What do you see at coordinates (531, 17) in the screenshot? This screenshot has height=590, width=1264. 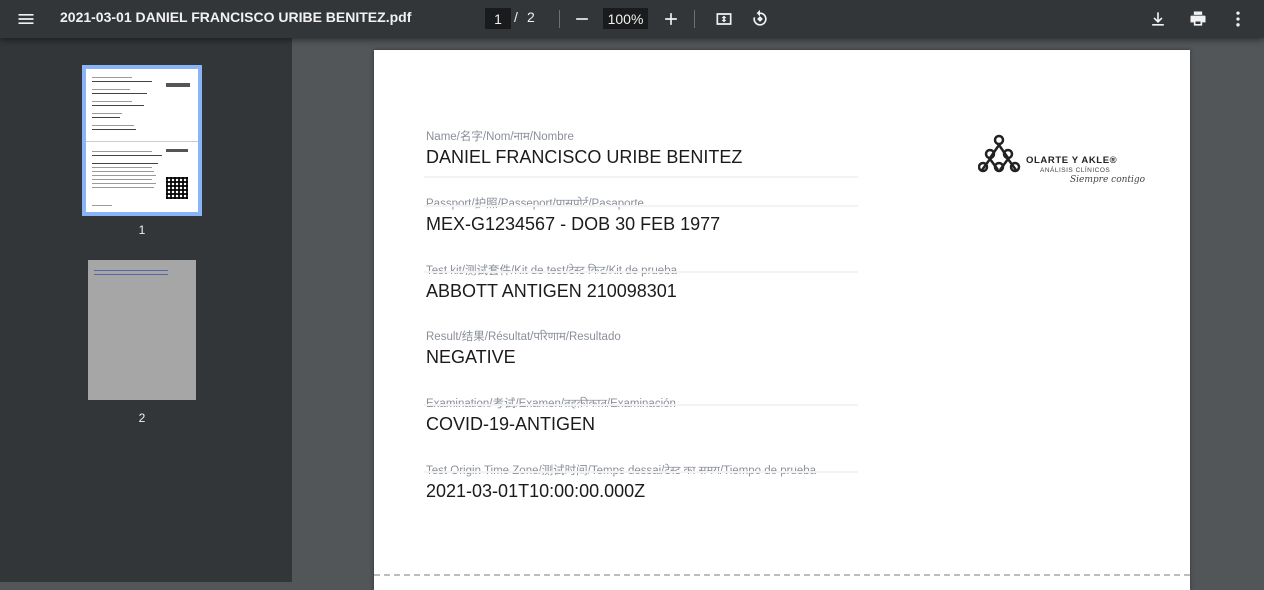 I see `total-pages: 2` at bounding box center [531, 17].